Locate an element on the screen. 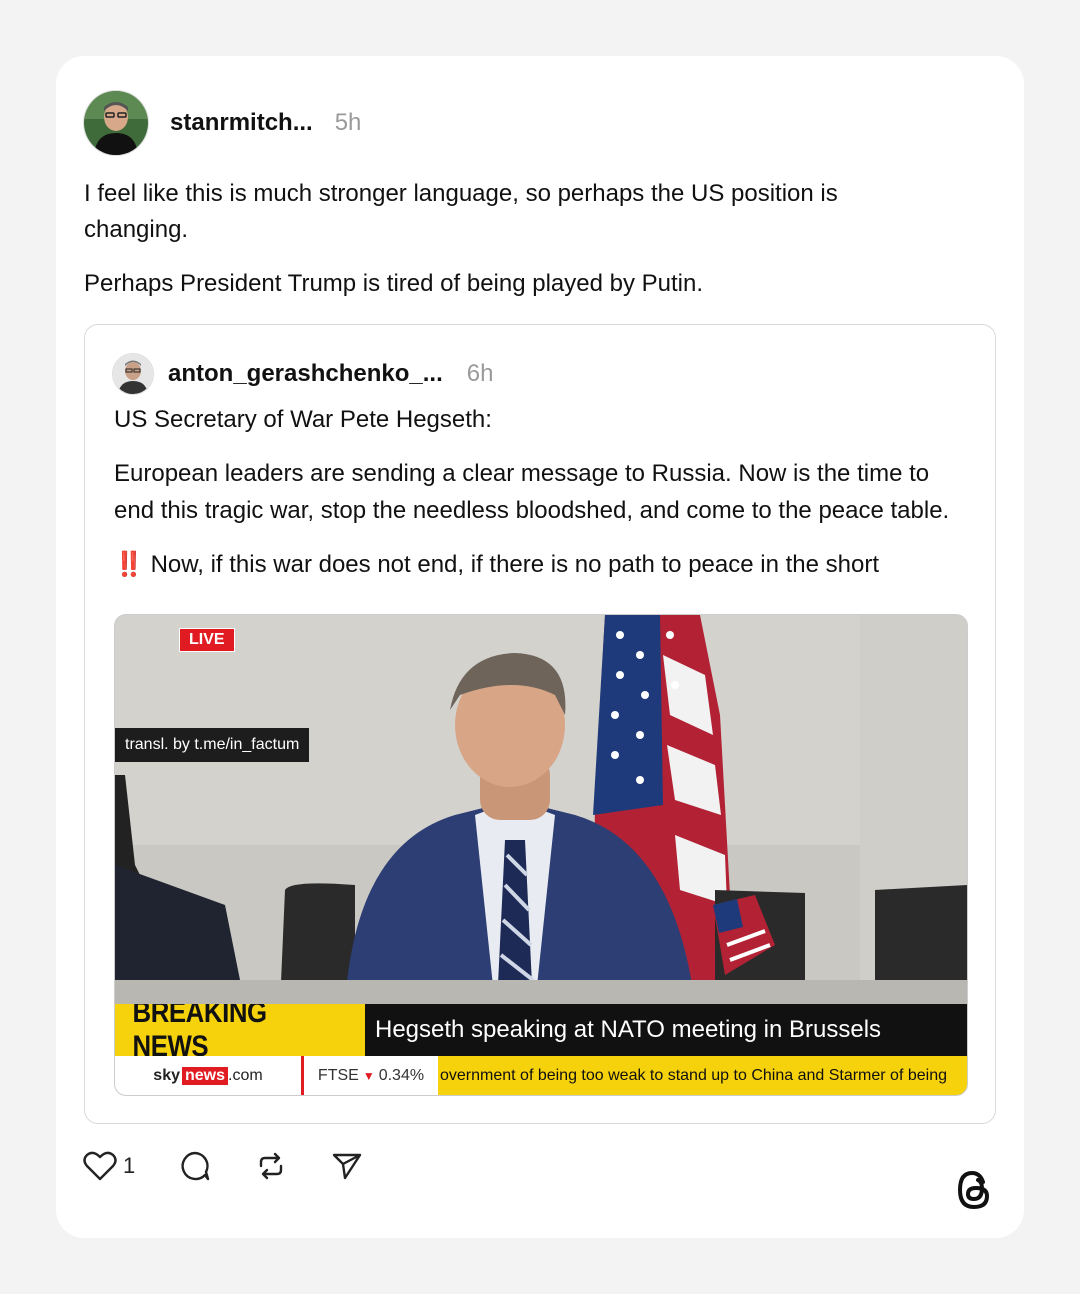 This screenshot has width=1080, height=1294. like-button: 1 is located at coordinates (109, 1166).